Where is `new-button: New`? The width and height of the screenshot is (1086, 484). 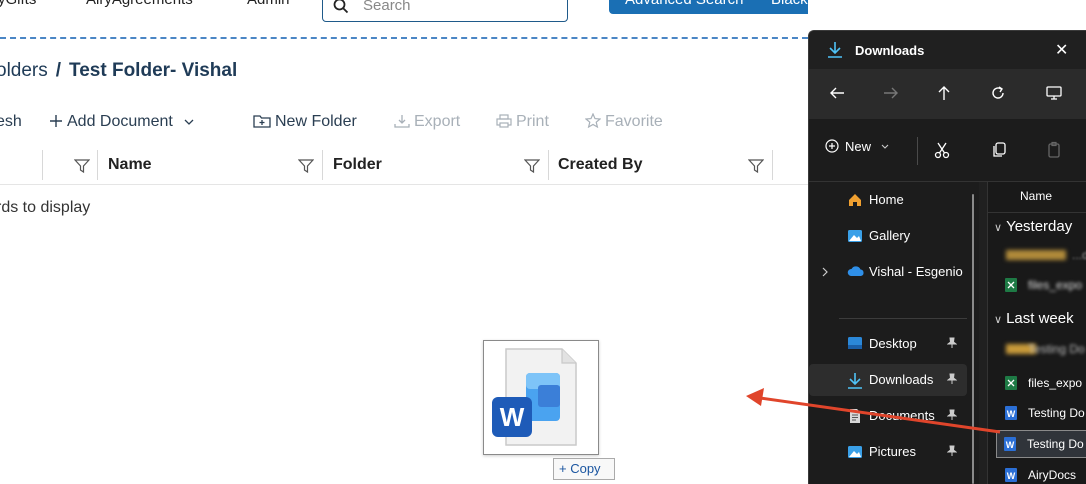 new-button: New is located at coordinates (857, 146).